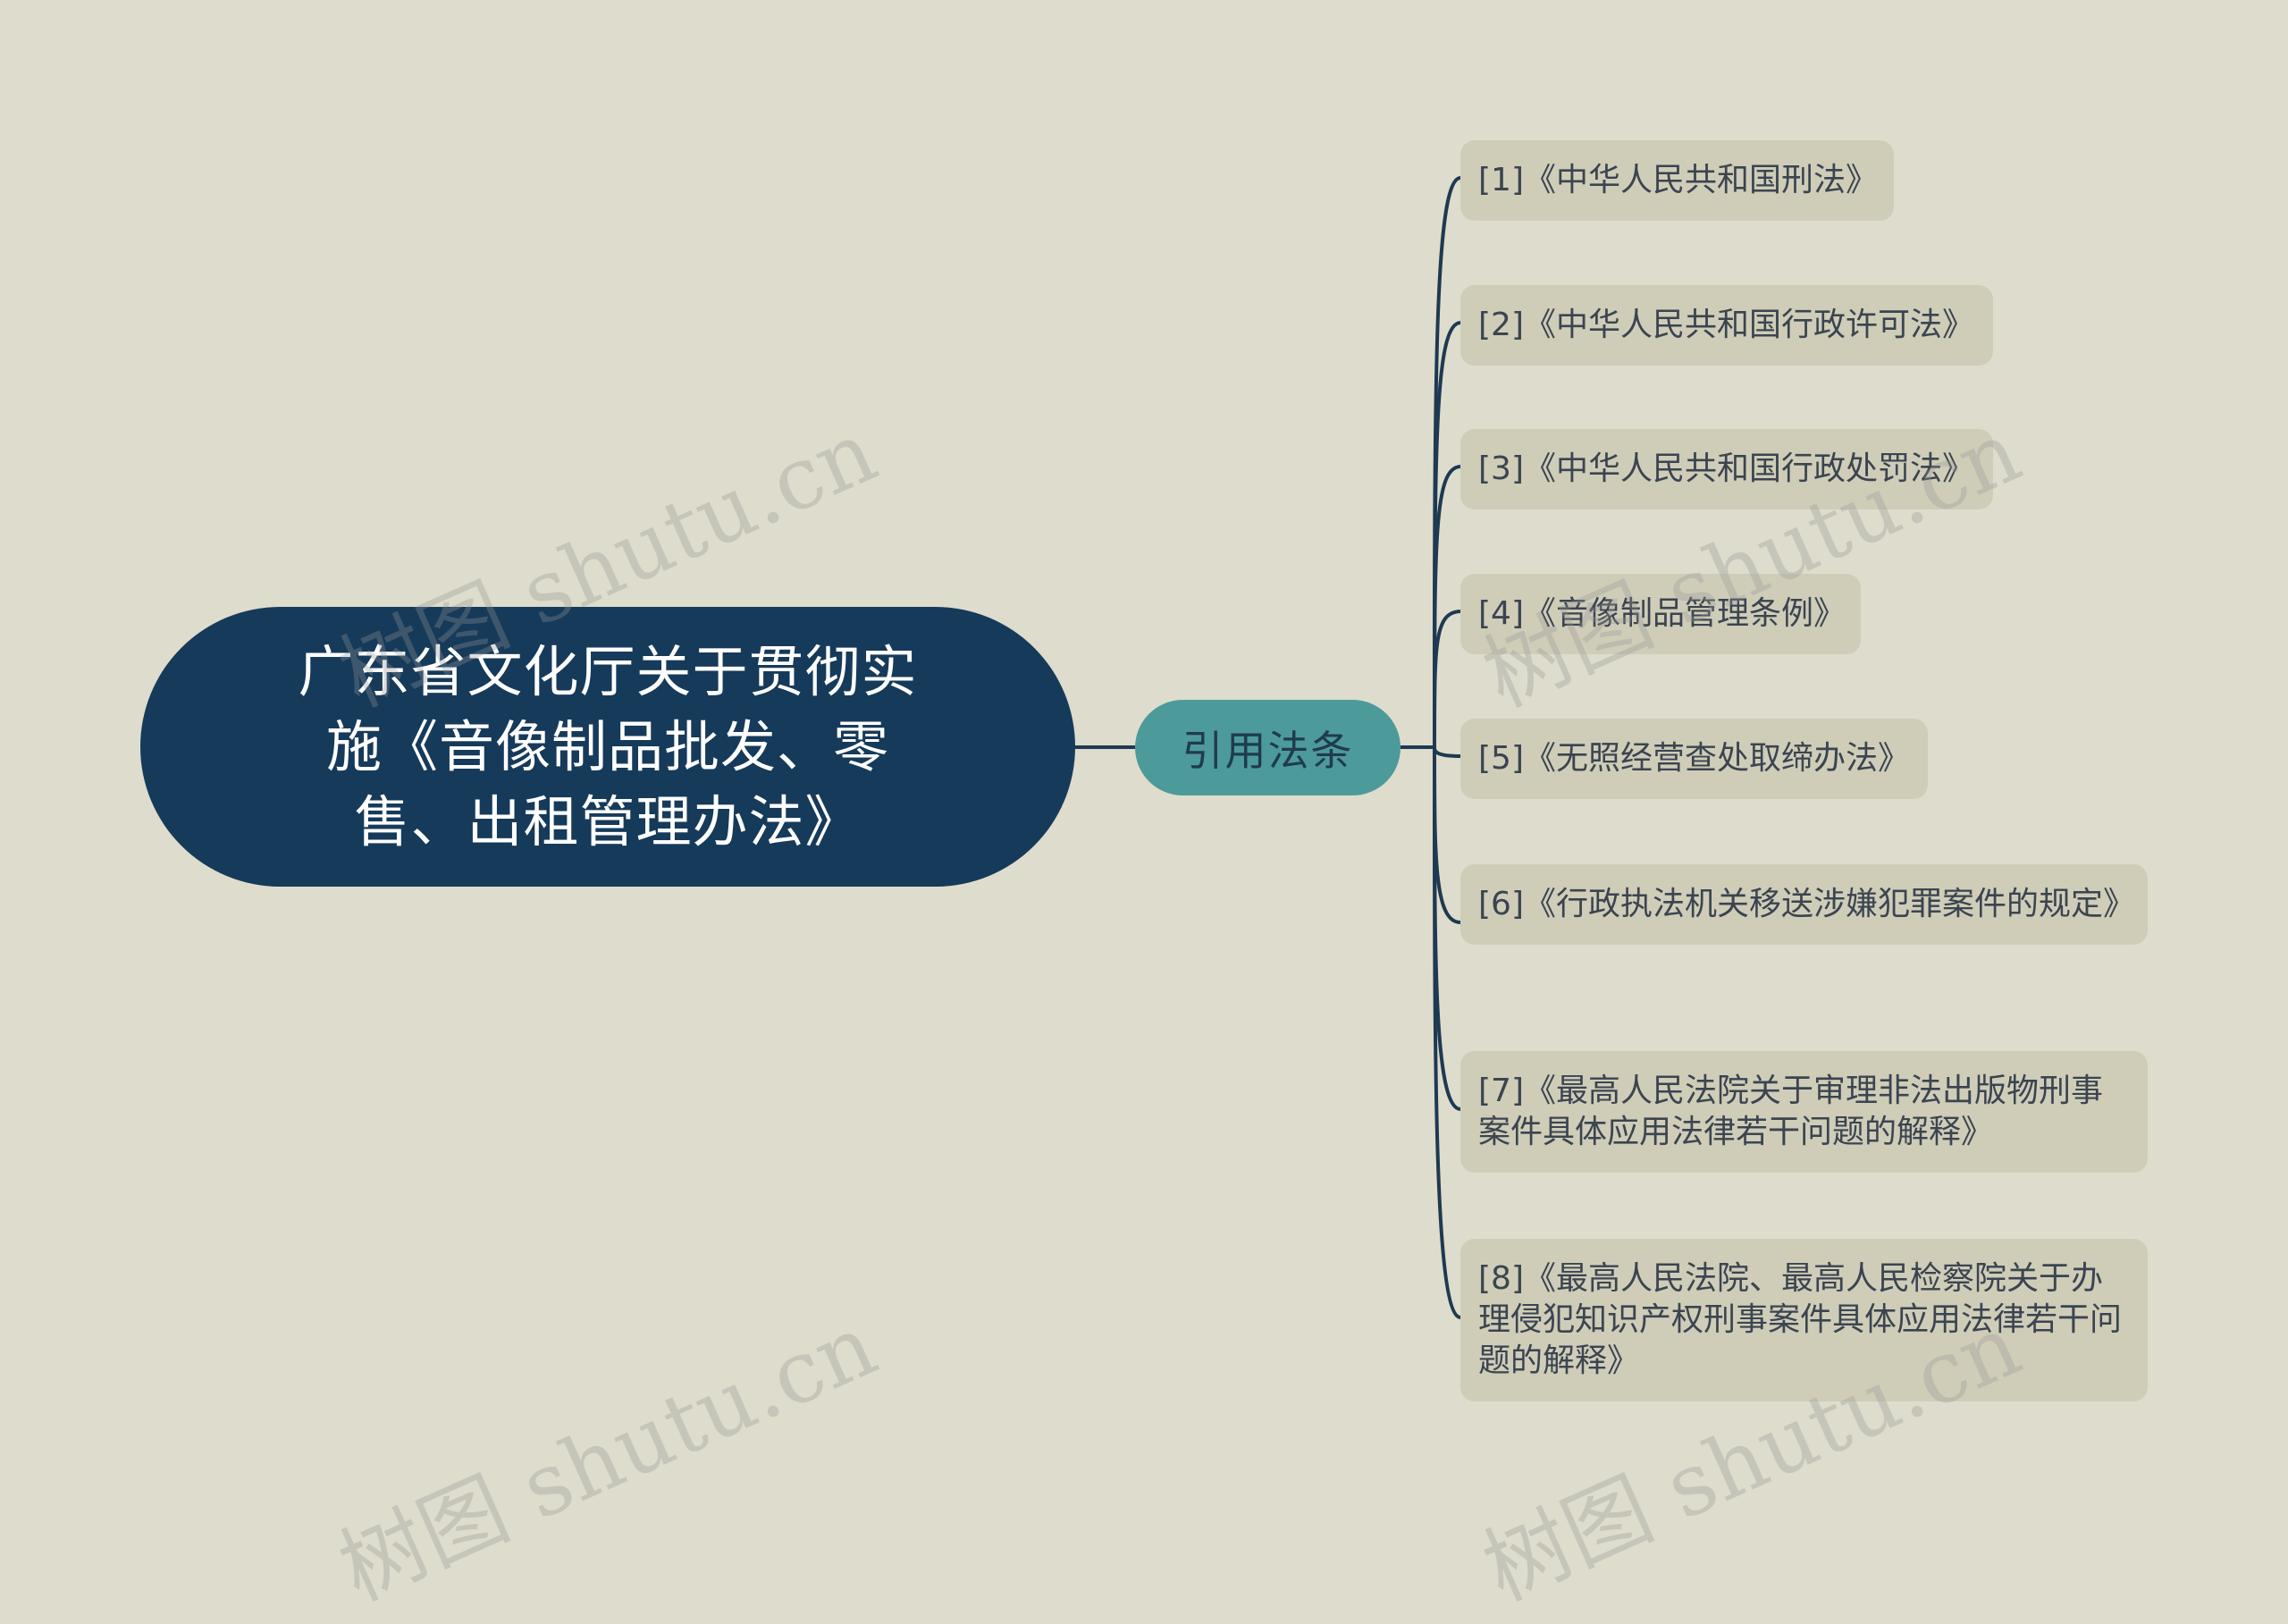 The width and height of the screenshot is (2288, 1624). Describe the element at coordinates (1804, 1112) in the screenshot. I see `leaf-node-7: [7]《最高人民法院关于审理非法出版物刑事案件具体应用法律若干问题的解释》` at that location.